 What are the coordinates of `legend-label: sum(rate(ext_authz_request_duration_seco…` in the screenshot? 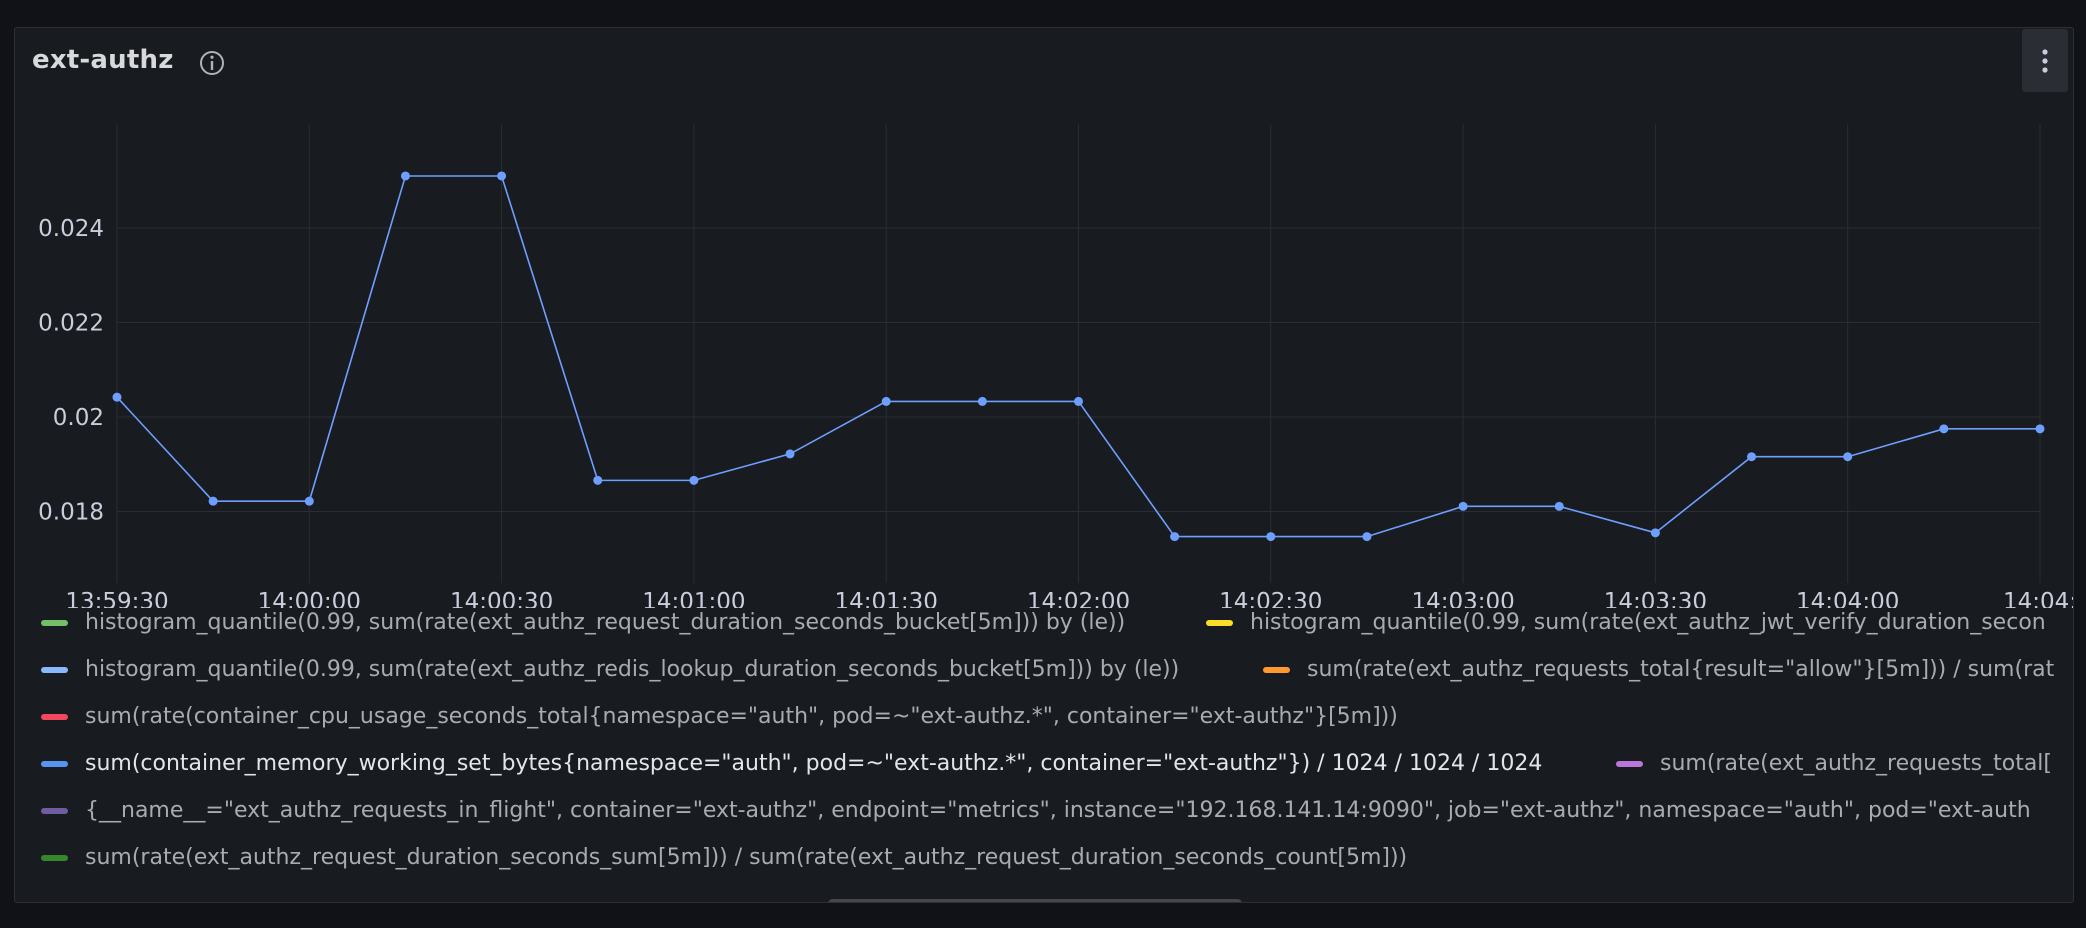 It's located at (746, 857).